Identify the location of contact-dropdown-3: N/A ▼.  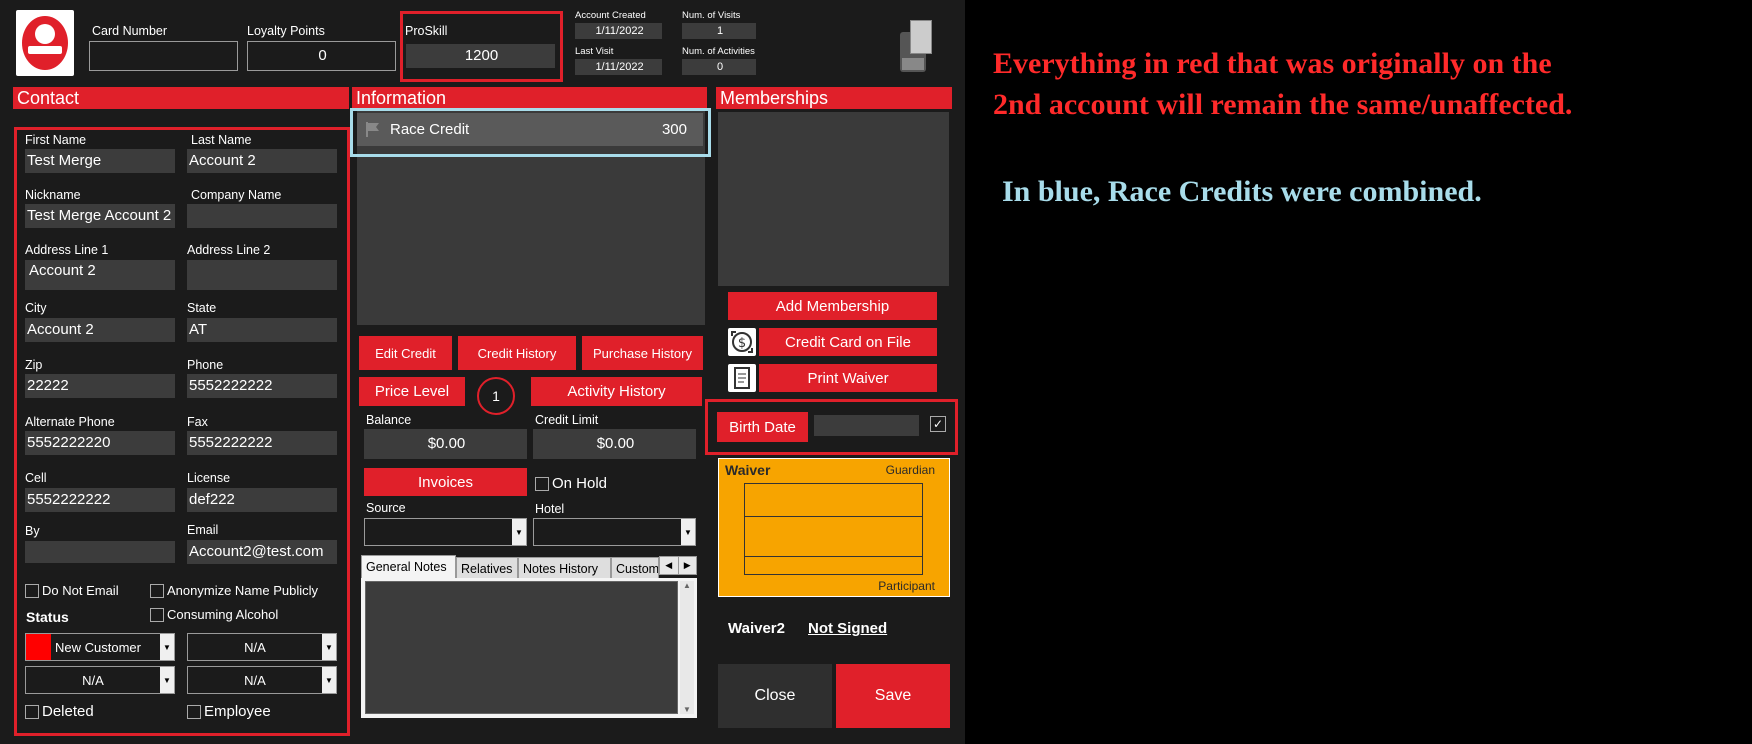
(100, 680).